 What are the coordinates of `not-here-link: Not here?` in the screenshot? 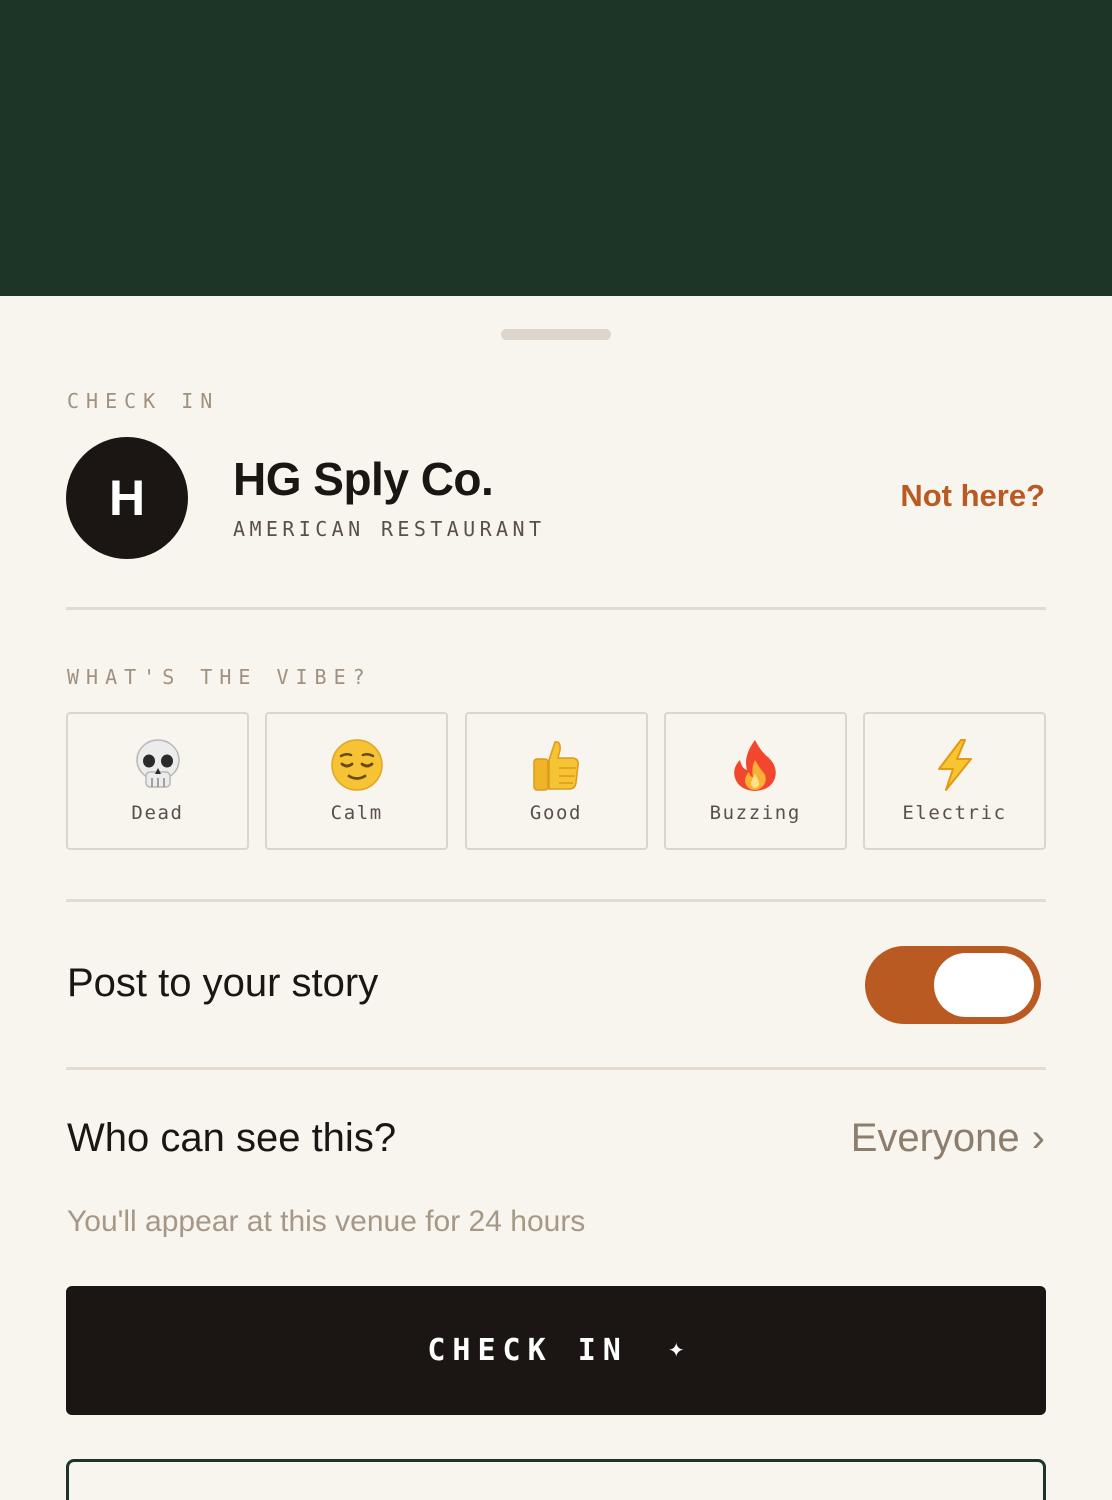 It's located at (972, 496).